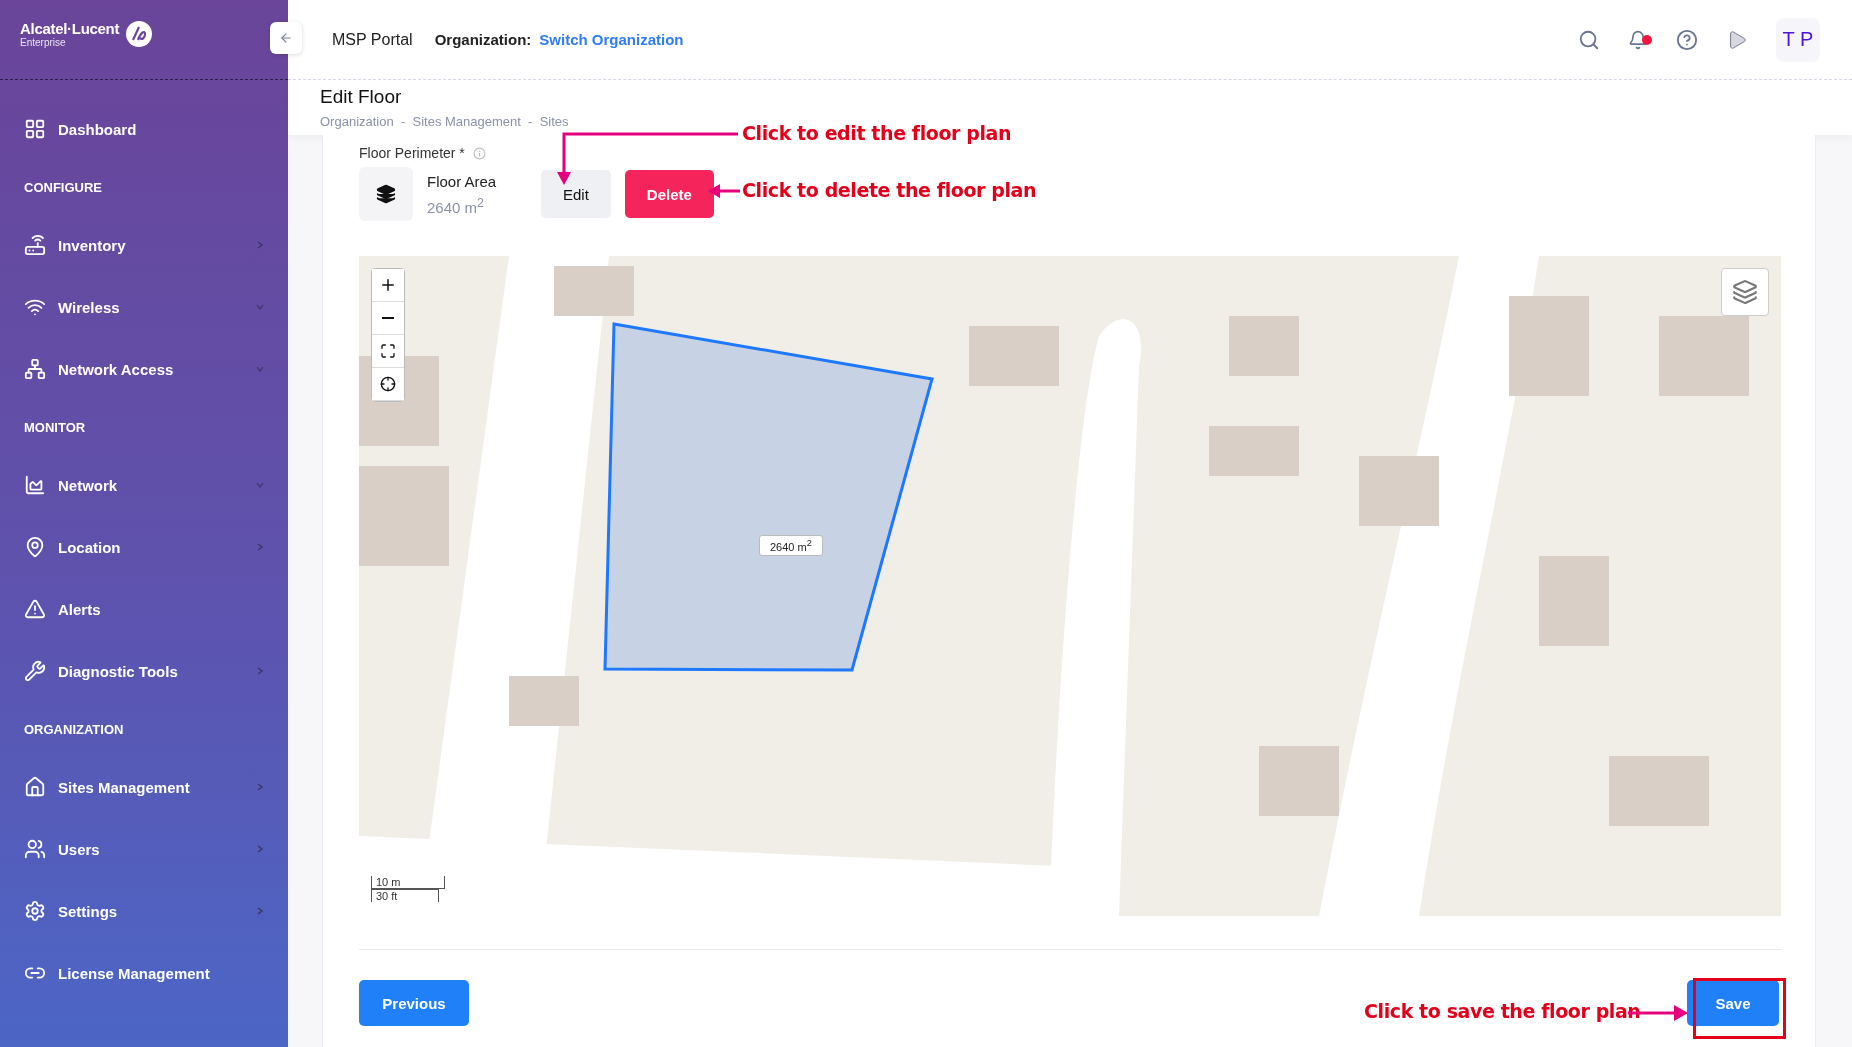 Image resolution: width=1852 pixels, height=1047 pixels. I want to click on warning-icon, so click(35, 609).